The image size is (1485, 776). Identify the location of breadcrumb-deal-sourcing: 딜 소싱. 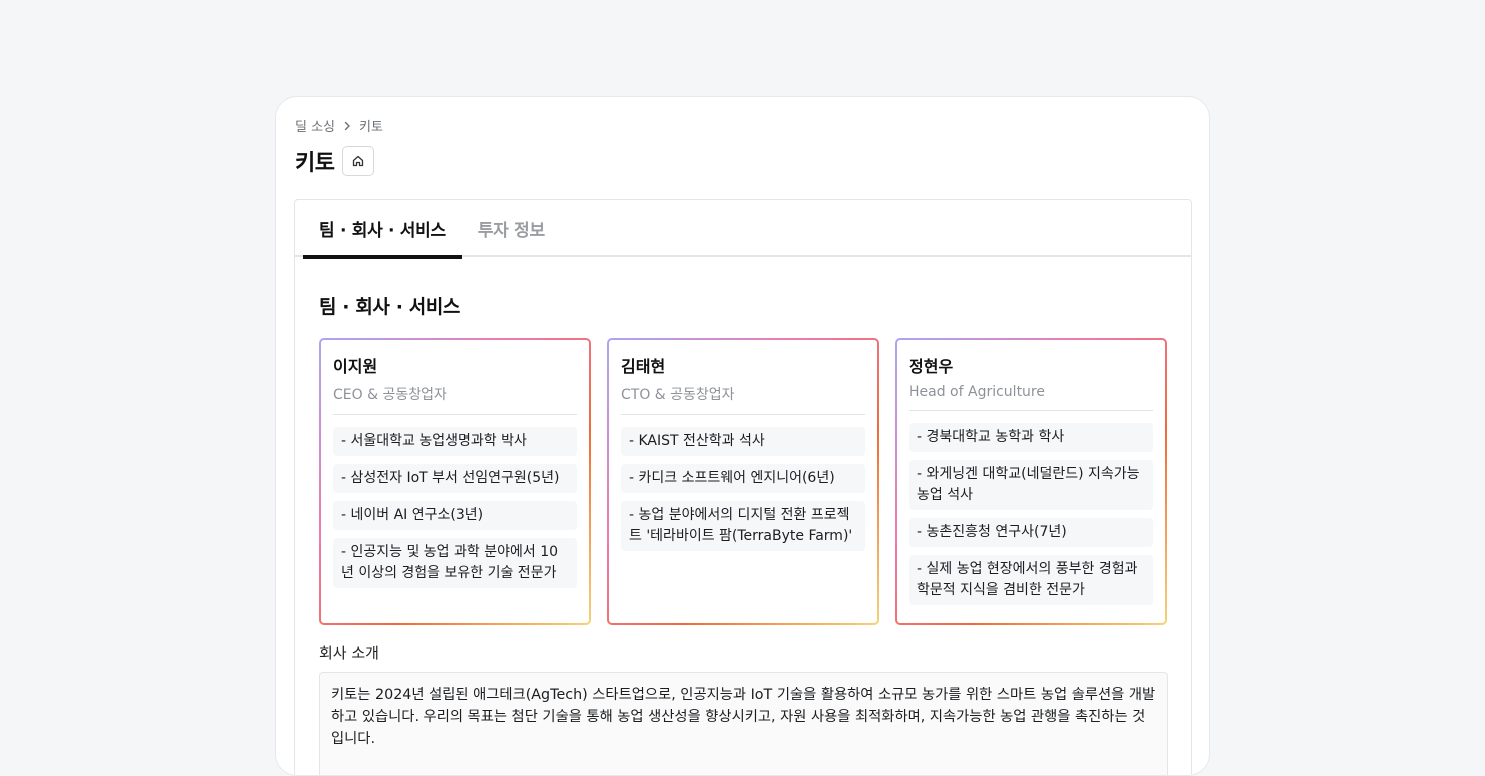
(315, 125).